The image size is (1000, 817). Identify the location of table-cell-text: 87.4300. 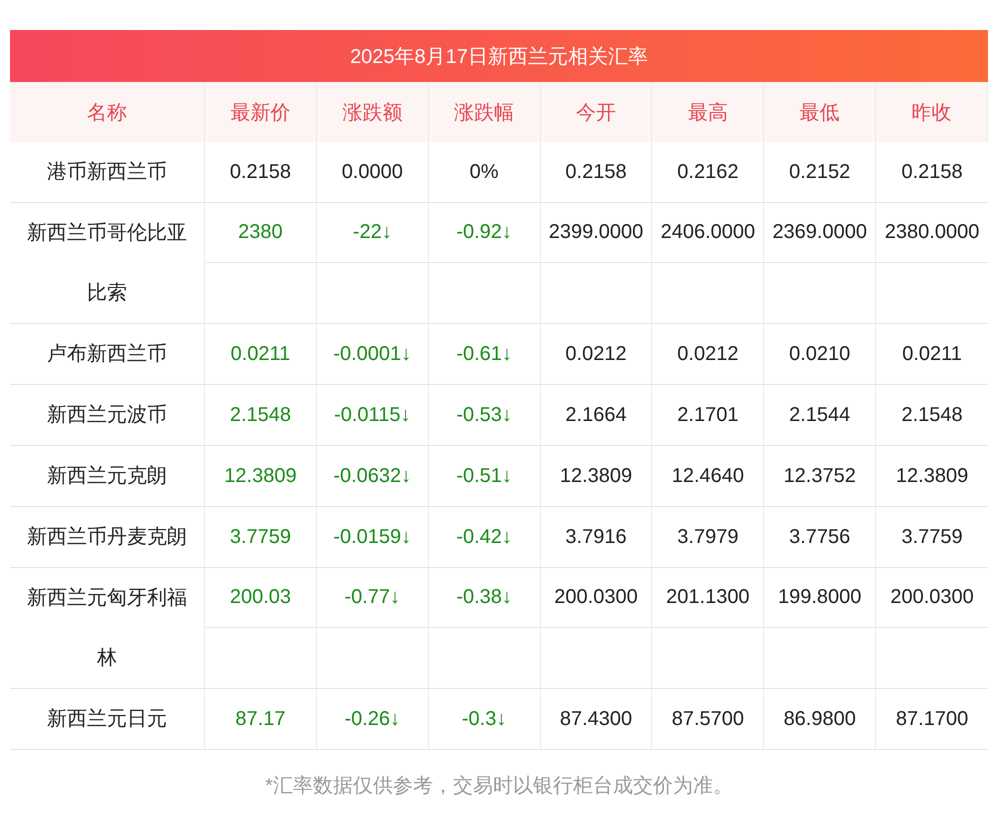
(596, 719).